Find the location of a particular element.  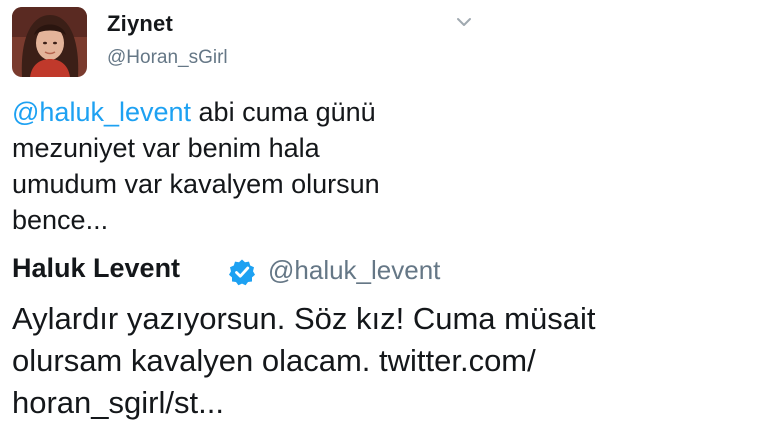

quoted-author-name: Haluk Levent is located at coordinates (96, 268).